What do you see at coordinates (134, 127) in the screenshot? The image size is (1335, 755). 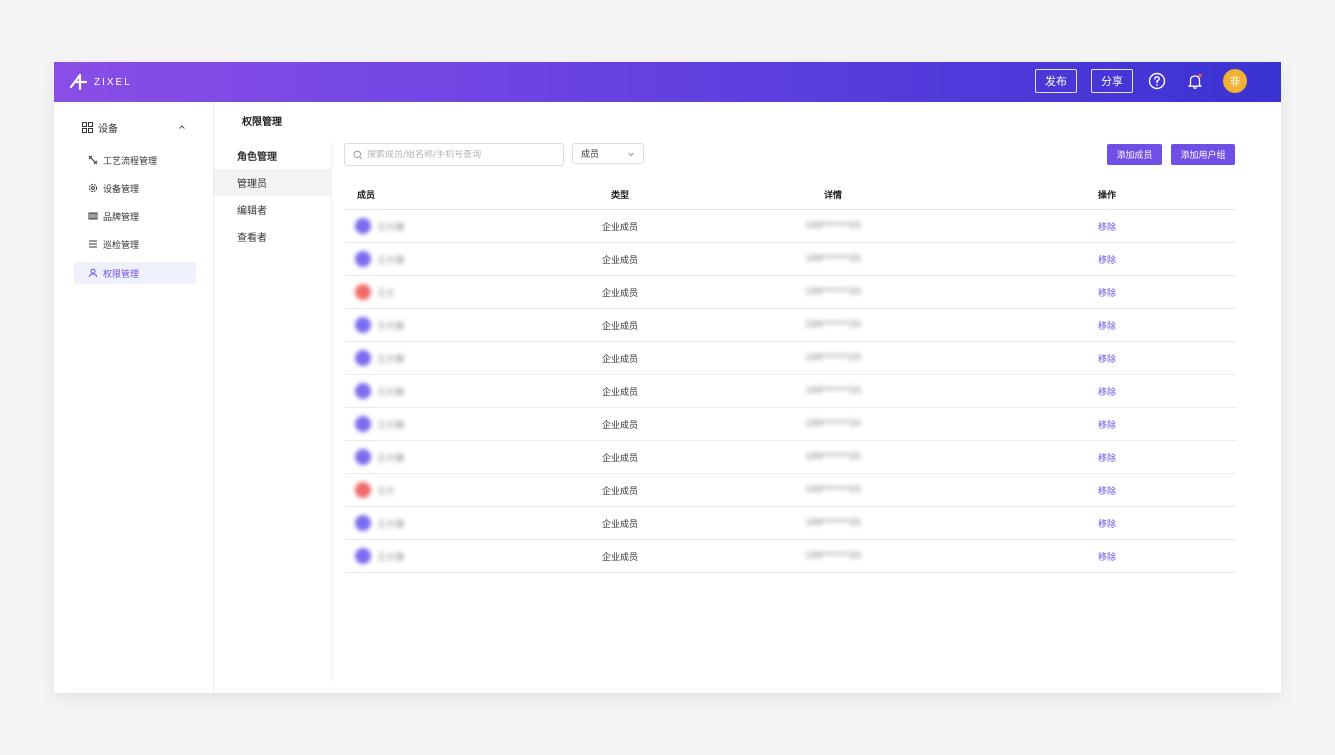 I see `sidebar-group-device: 设备` at bounding box center [134, 127].